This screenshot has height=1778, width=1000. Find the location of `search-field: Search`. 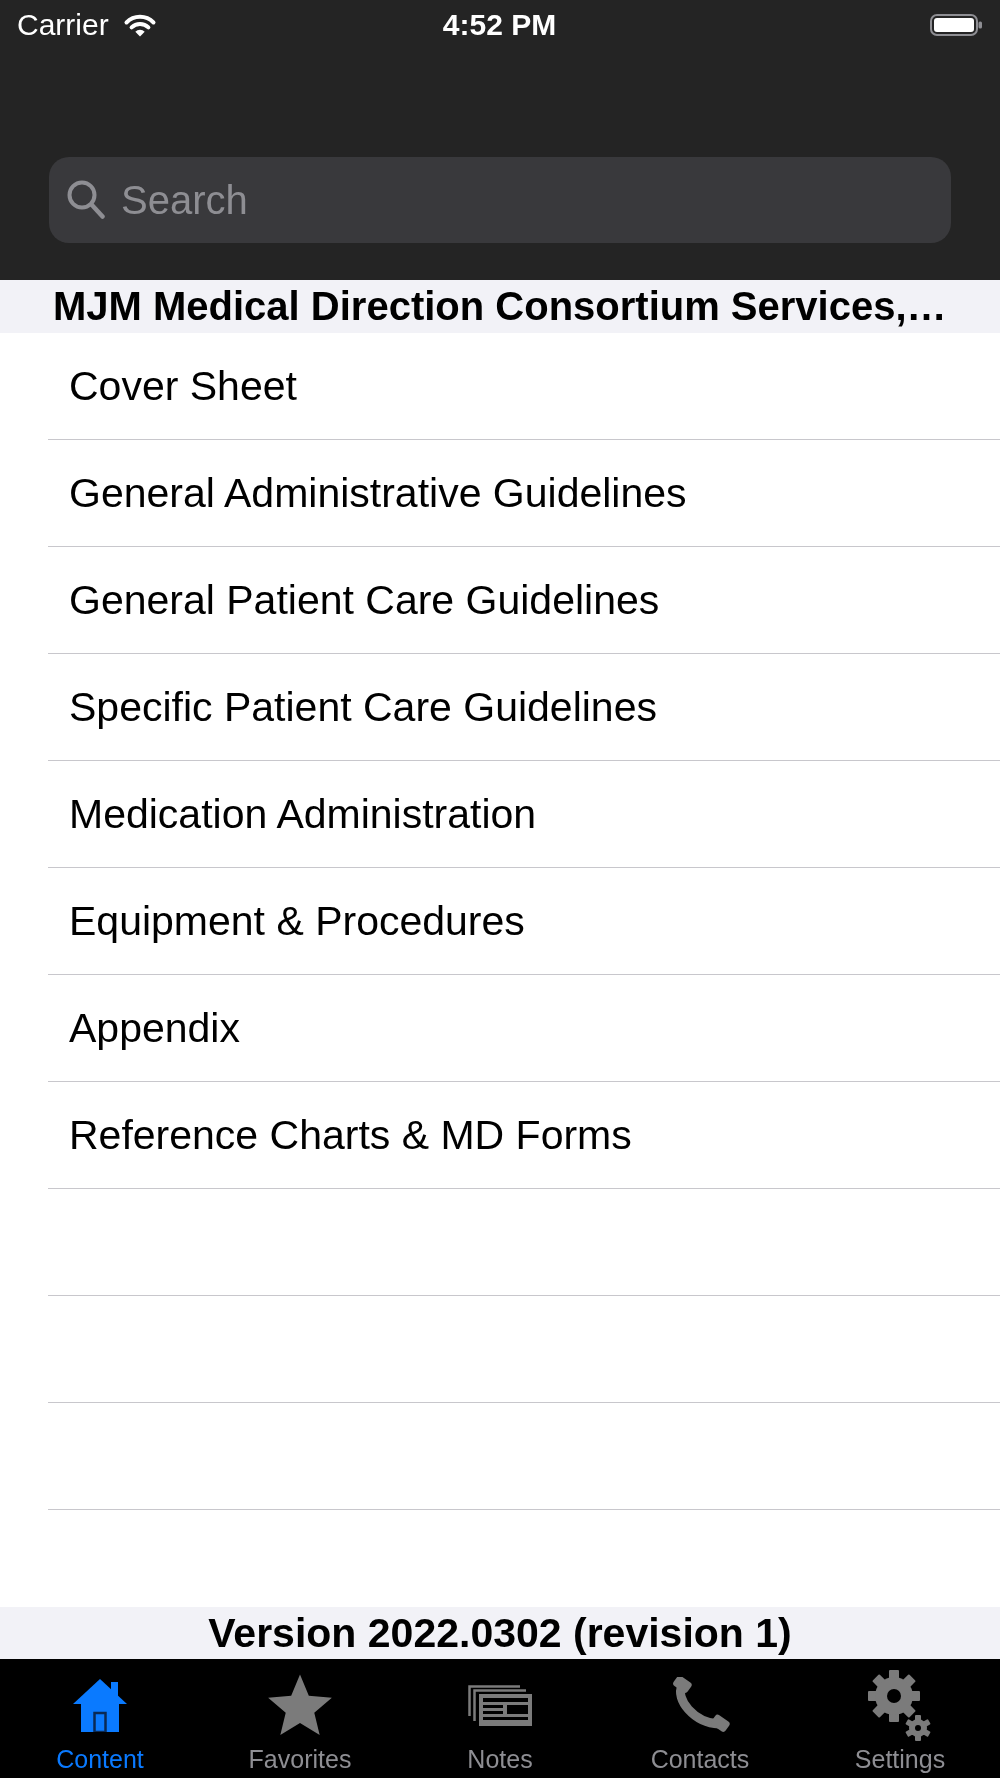

search-field: Search is located at coordinates (500, 200).